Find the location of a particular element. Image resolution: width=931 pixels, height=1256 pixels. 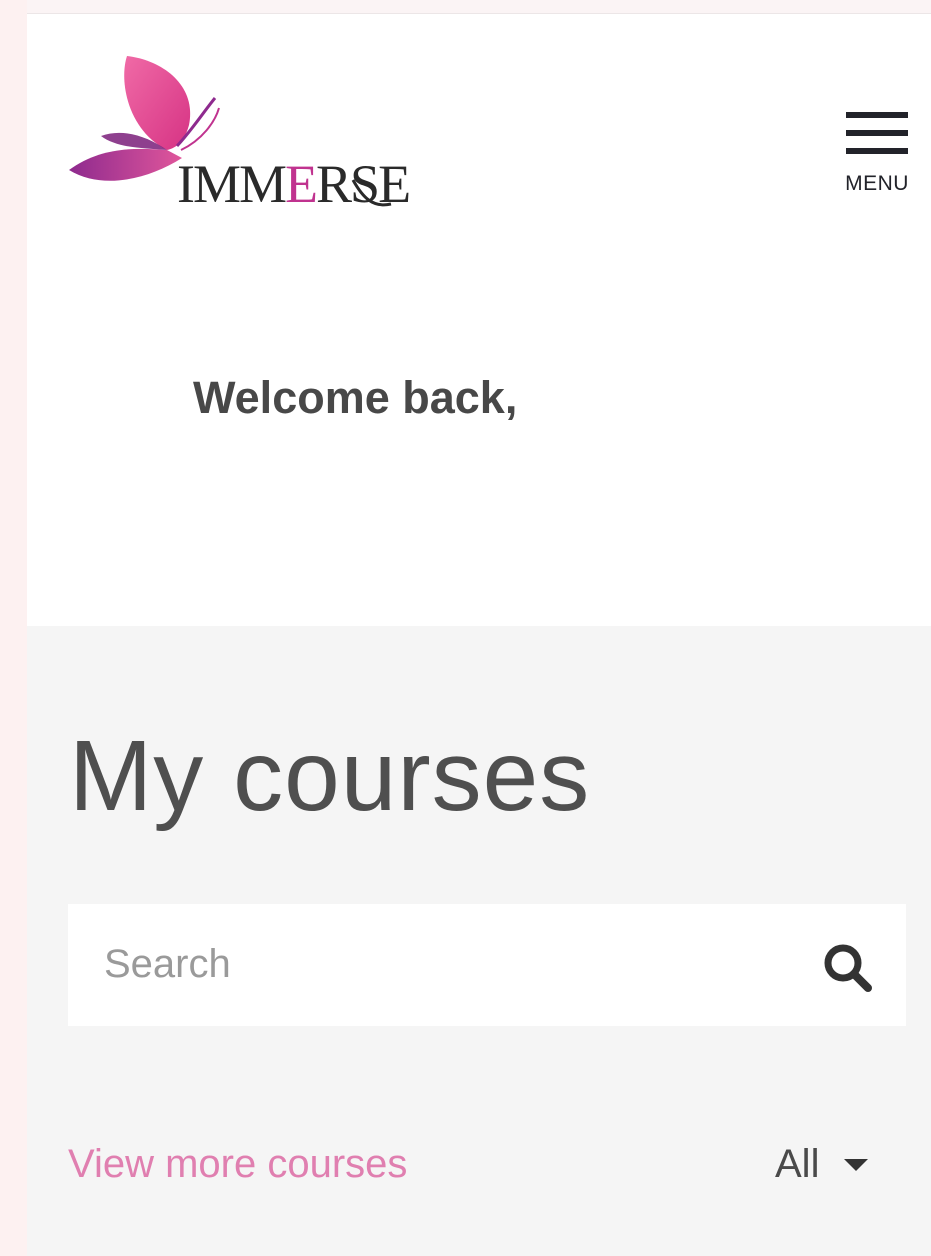

view-more-courses-link: View more courses is located at coordinates (237, 1164).